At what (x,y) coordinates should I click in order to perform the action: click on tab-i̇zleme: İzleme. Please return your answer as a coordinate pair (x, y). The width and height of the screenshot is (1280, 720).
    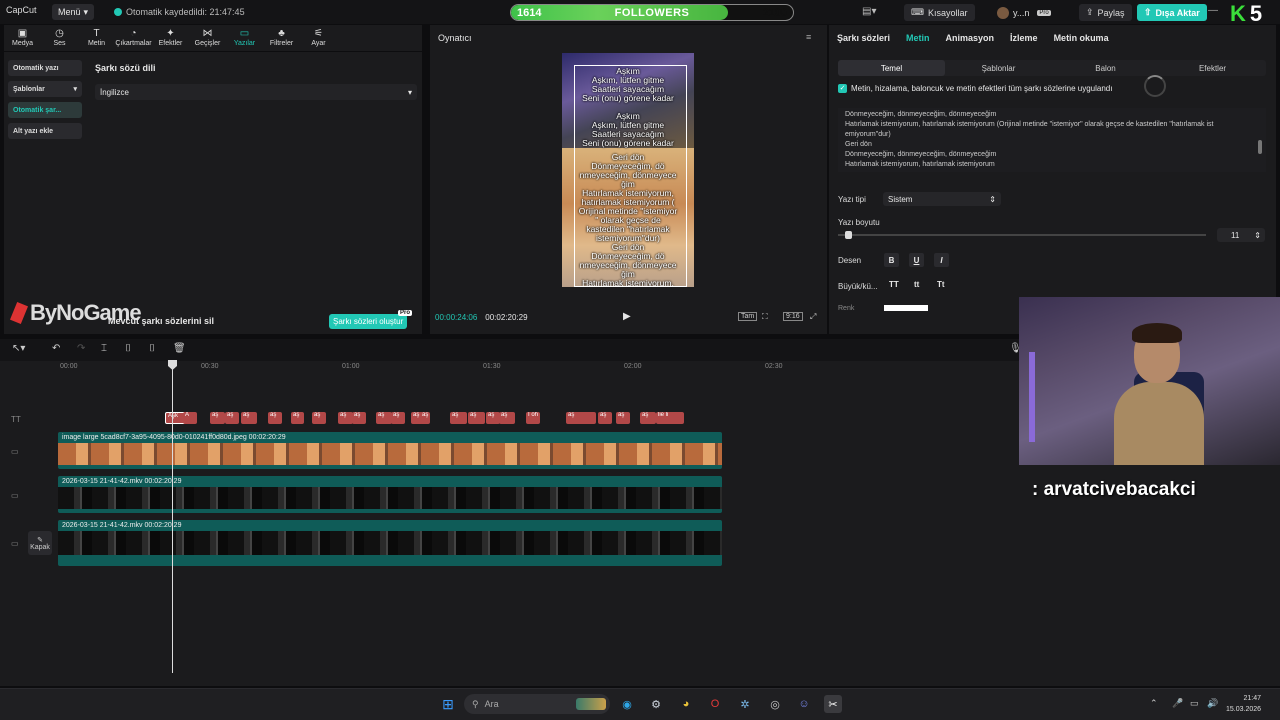
    Looking at the image, I should click on (1024, 38).